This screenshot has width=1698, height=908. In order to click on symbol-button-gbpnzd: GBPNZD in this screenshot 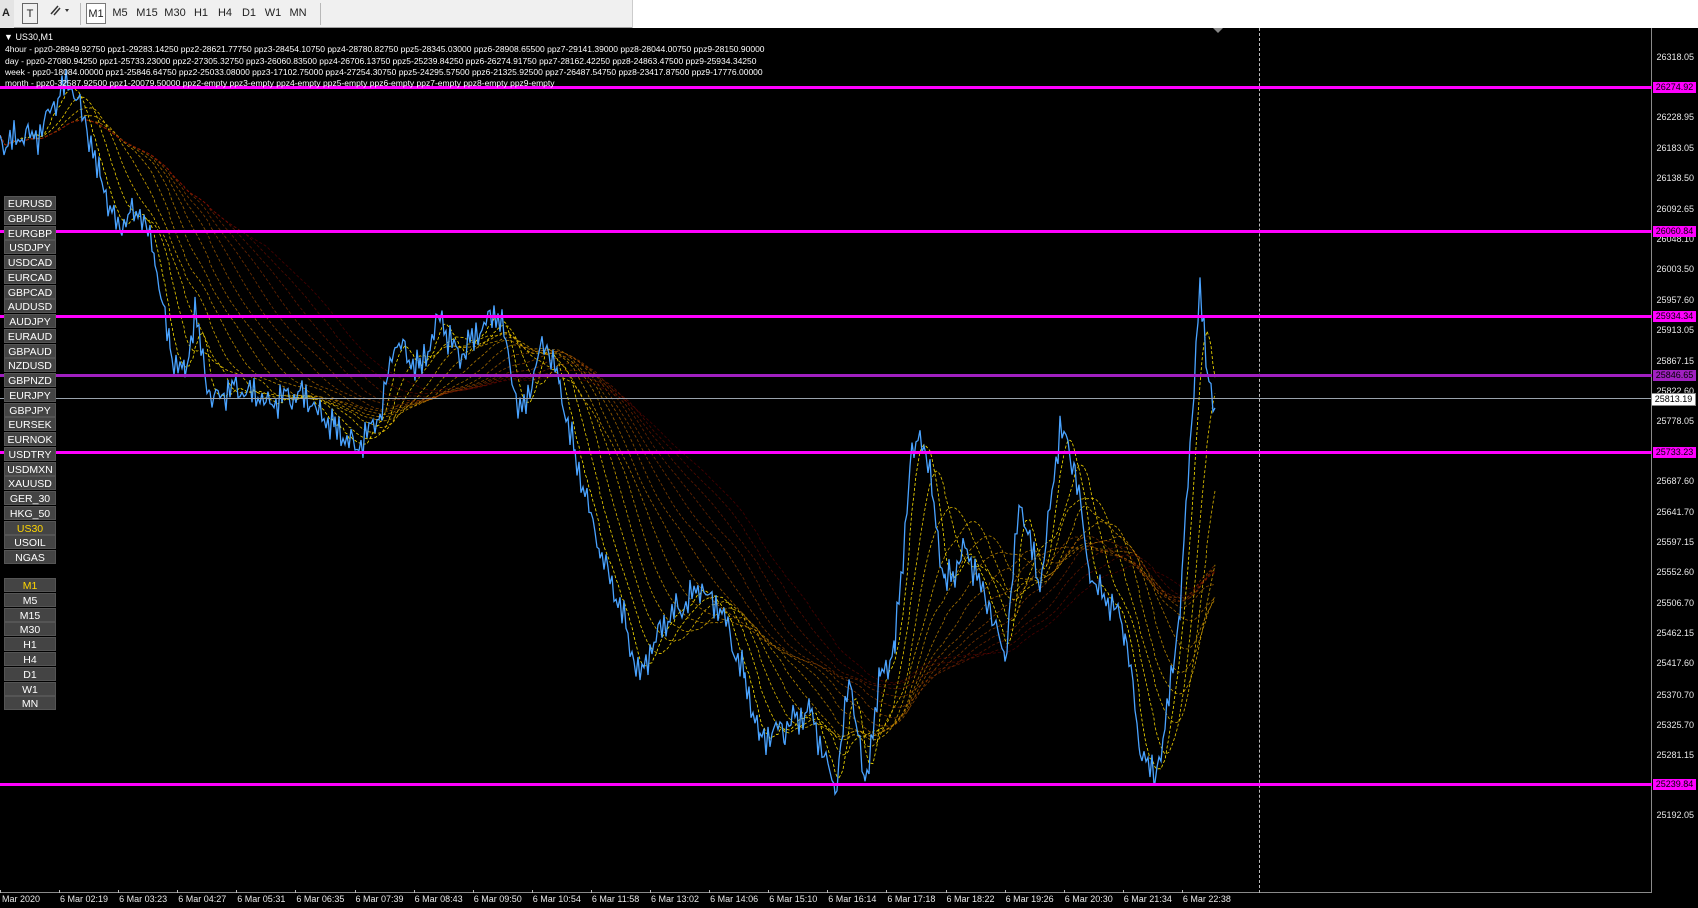, I will do `click(30, 380)`.